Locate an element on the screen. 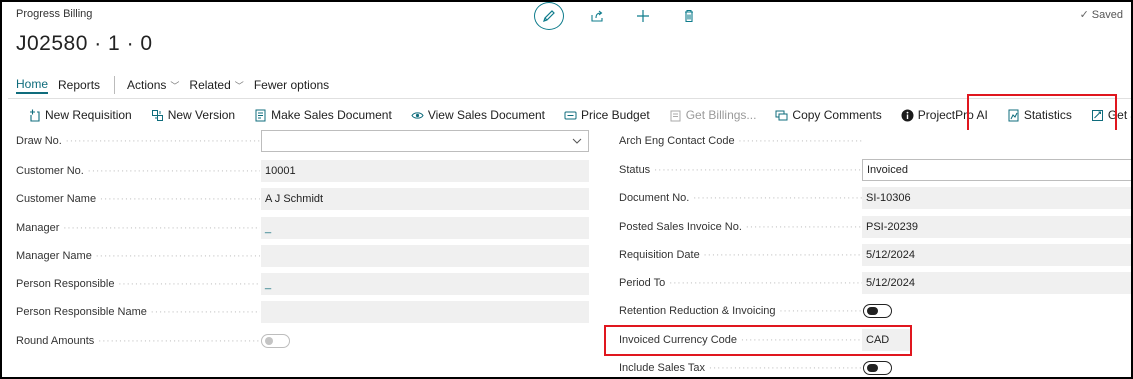 Image resolution: width=1133 pixels, height=379 pixels. person-responsible-field: Person Responsible _ is located at coordinates (302, 284).